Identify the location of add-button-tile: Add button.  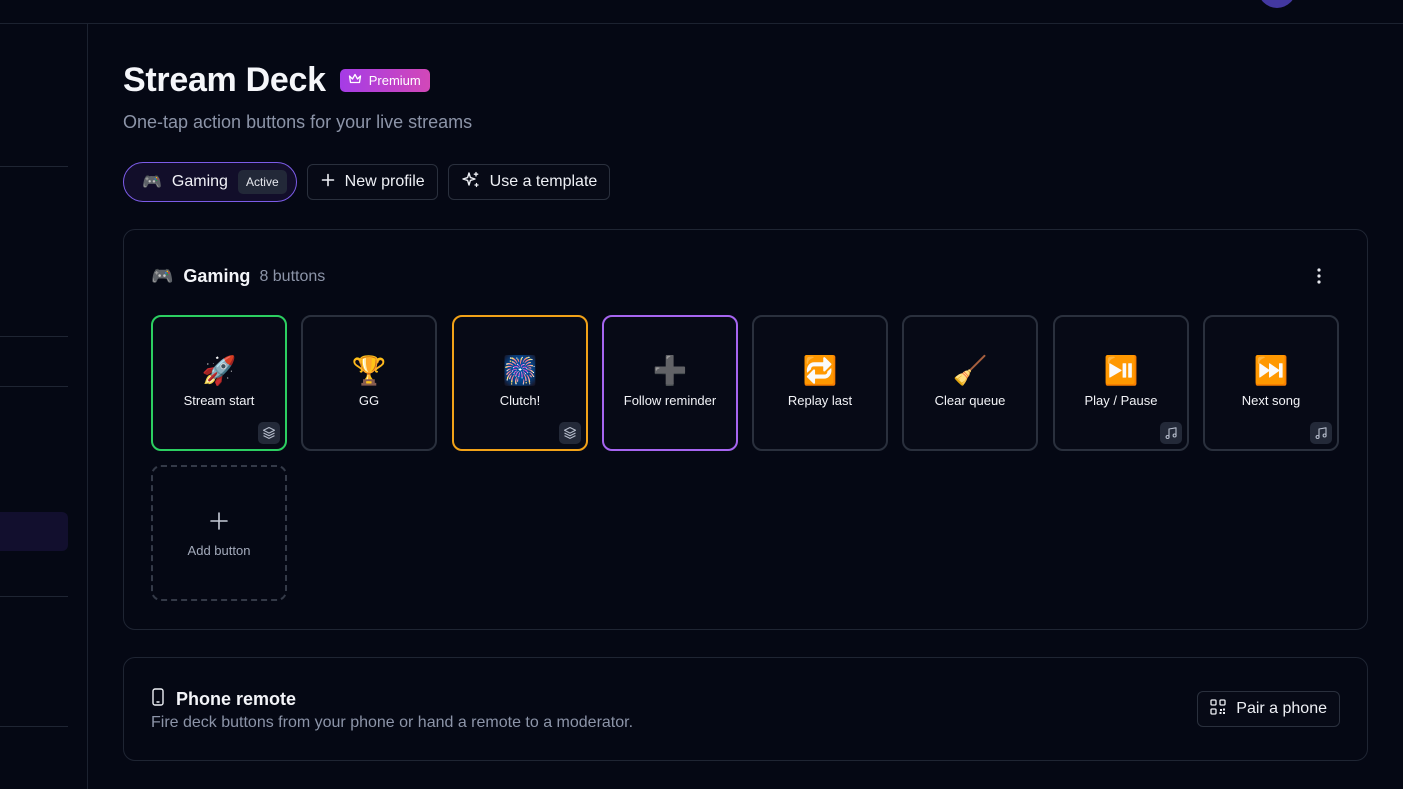
(219, 533).